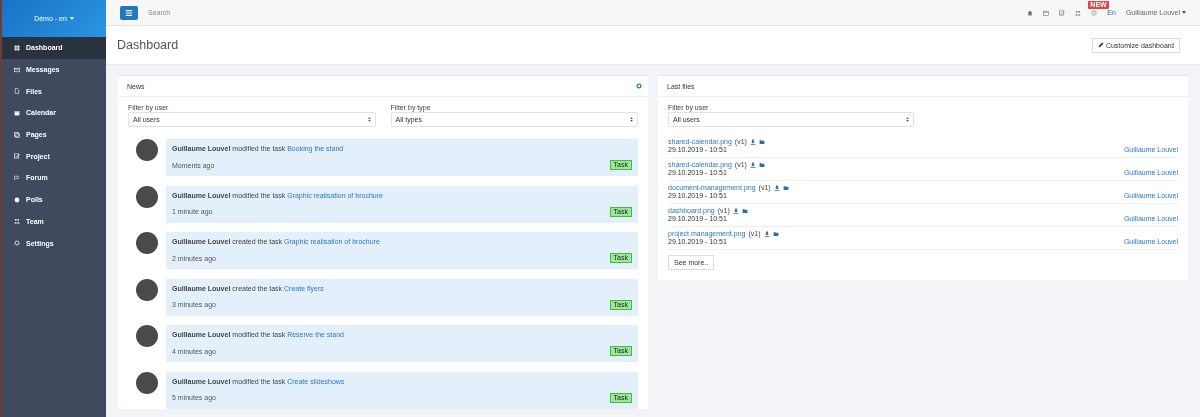 The width and height of the screenshot is (1200, 417). Describe the element at coordinates (1030, 12) in the screenshot. I see `home-icon` at that location.